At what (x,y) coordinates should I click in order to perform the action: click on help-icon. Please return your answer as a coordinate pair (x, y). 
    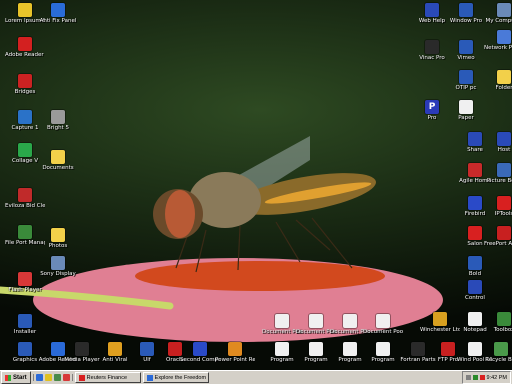
    Looking at the image, I should click on (432, 10).